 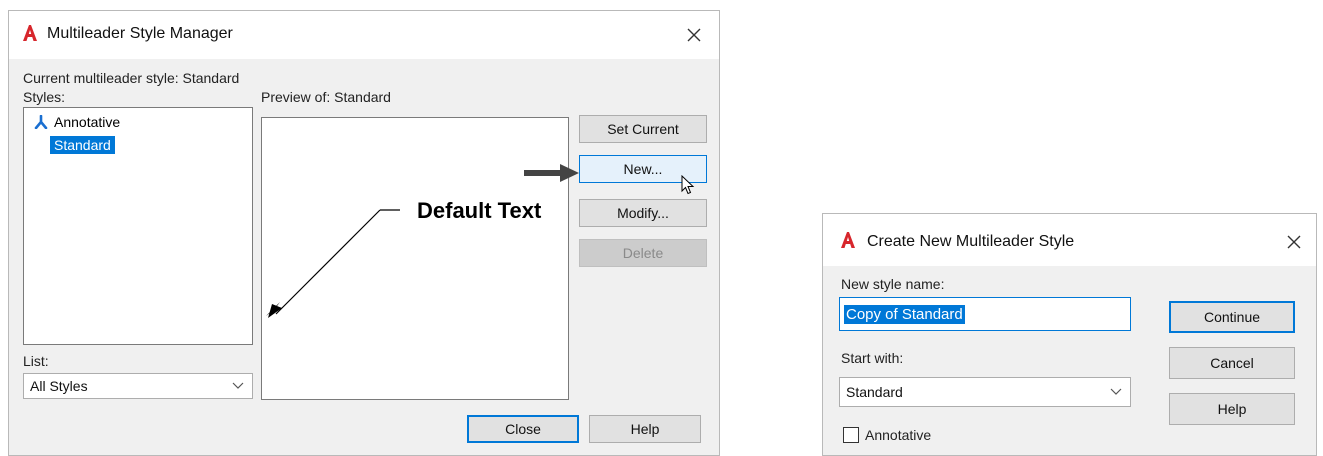 I want to click on preview-label: Preview of: Standard, so click(x=326, y=97).